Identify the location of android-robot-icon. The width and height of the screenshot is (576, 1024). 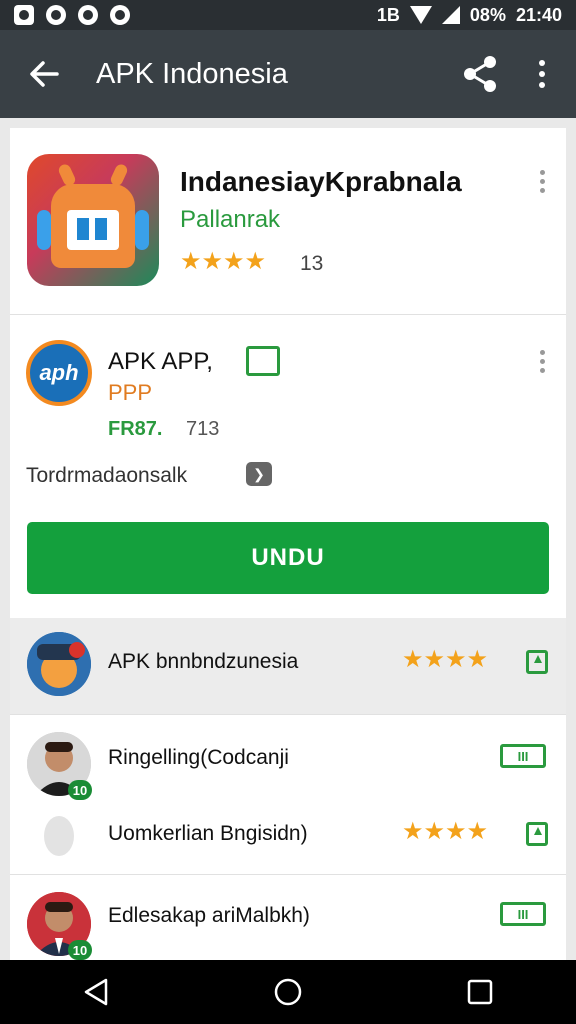
(93, 226).